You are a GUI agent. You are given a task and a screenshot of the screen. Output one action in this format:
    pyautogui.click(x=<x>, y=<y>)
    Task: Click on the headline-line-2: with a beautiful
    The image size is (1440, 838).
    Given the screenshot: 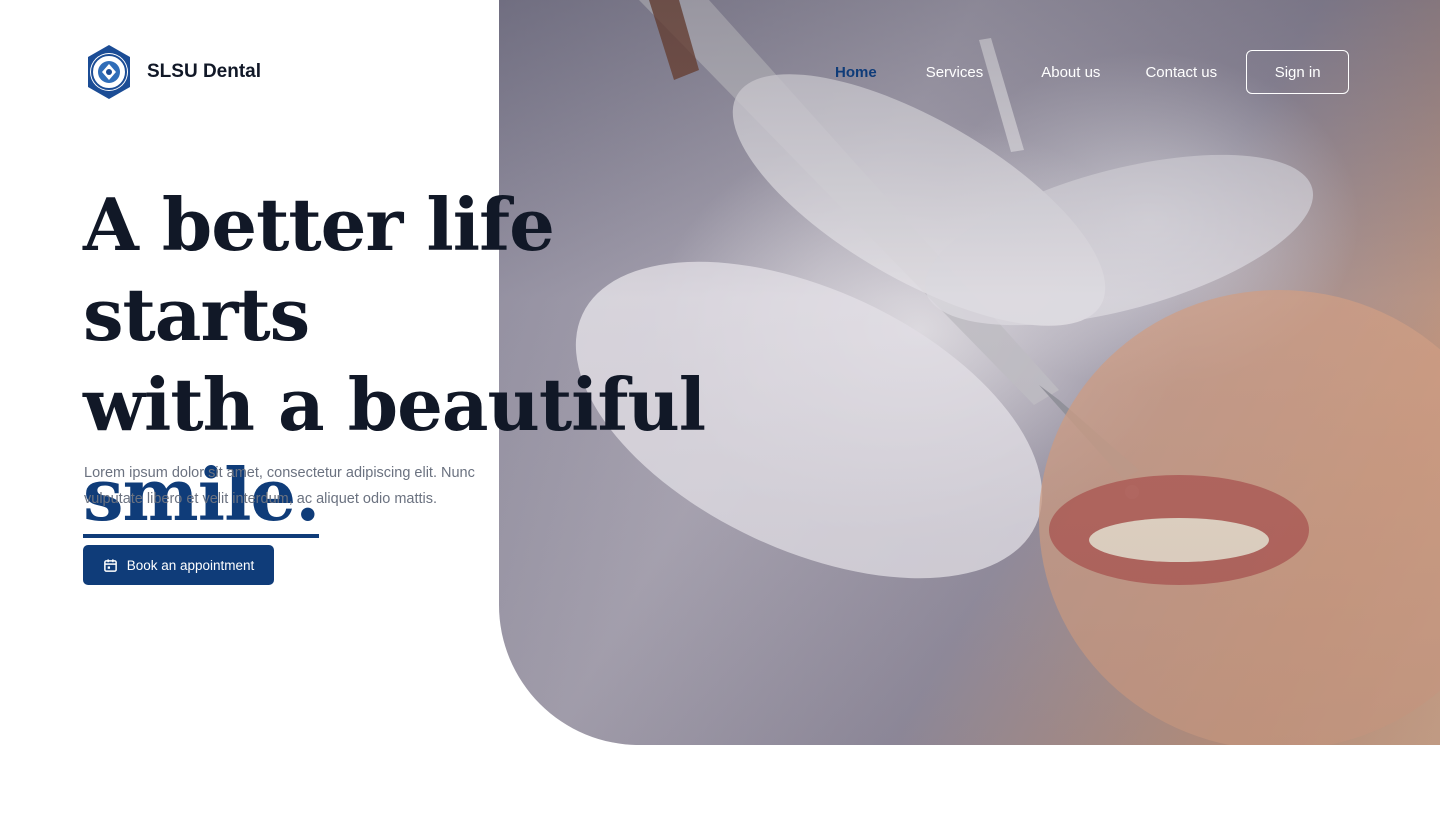 What is the action you would take?
    pyautogui.click(x=394, y=404)
    